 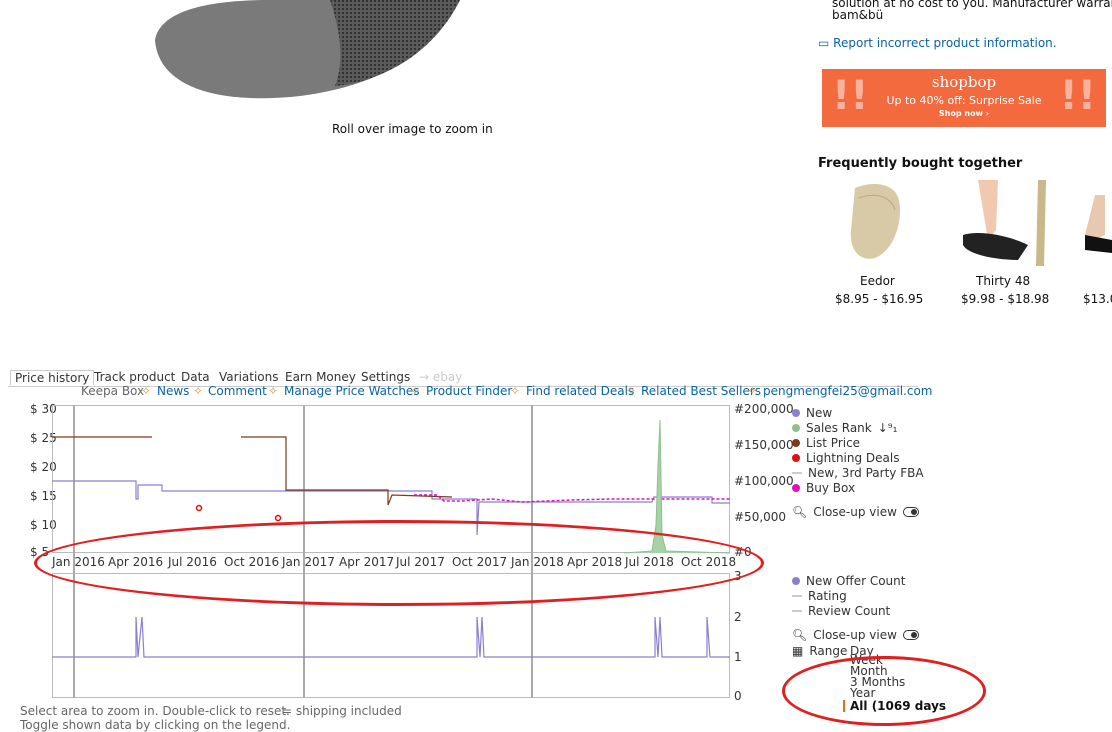 I want to click on legend-rating: Rating, so click(x=819, y=596).